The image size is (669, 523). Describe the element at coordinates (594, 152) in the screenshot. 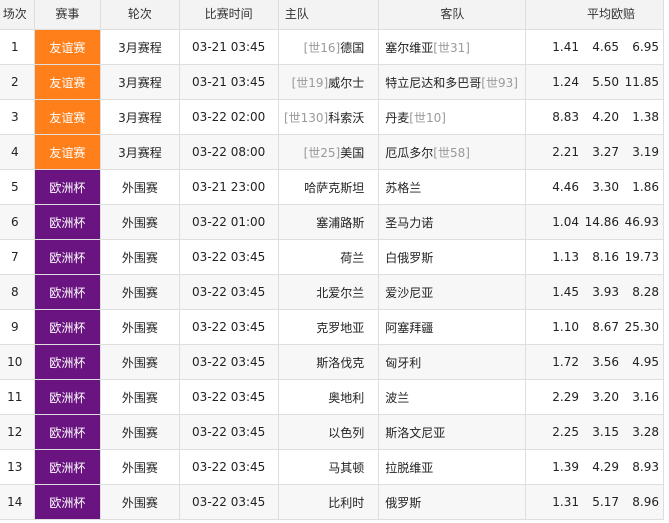

I see `average-odds-cell: 2.21 3.27 3.19` at that location.